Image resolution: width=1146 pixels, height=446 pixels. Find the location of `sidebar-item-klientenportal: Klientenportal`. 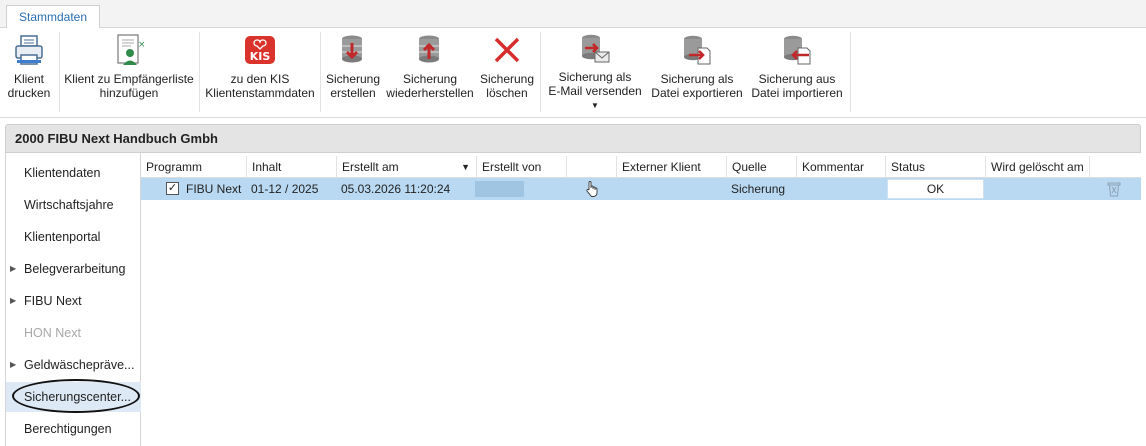

sidebar-item-klientenportal: Klientenportal is located at coordinates (73, 237).